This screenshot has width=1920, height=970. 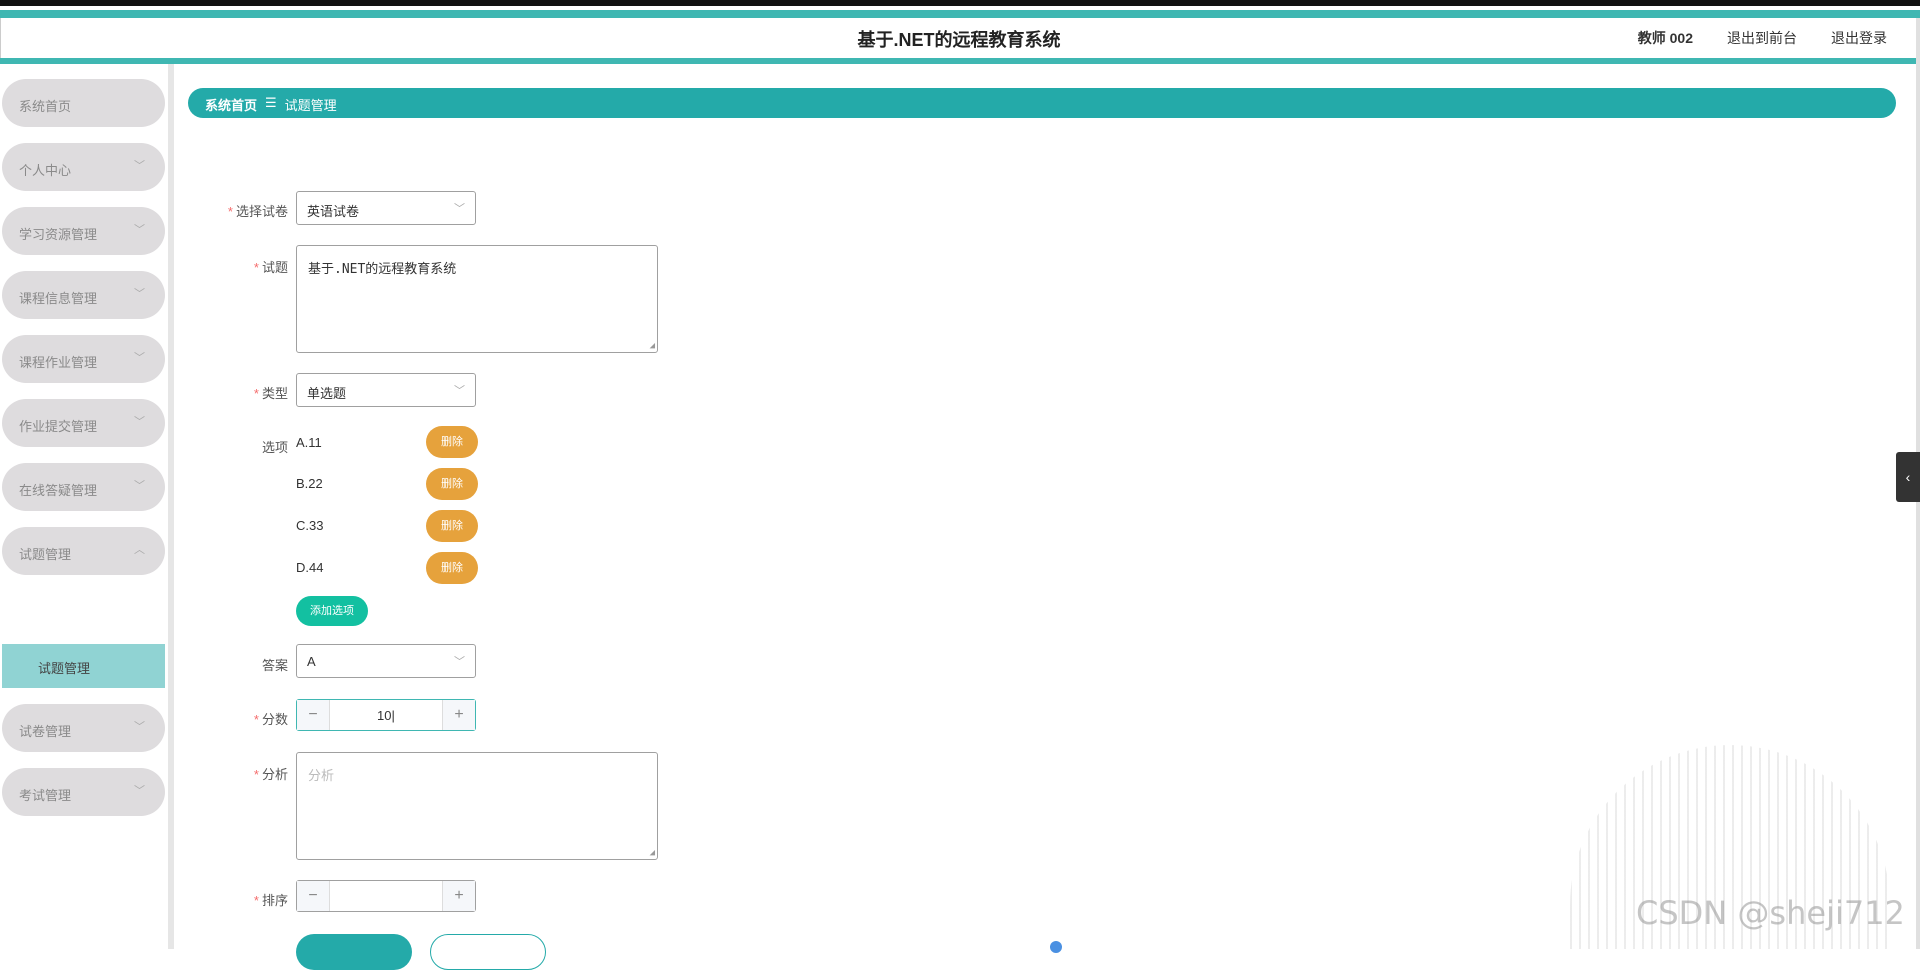 I want to click on submenu-item-question-management: 试题管理, so click(x=83, y=666).